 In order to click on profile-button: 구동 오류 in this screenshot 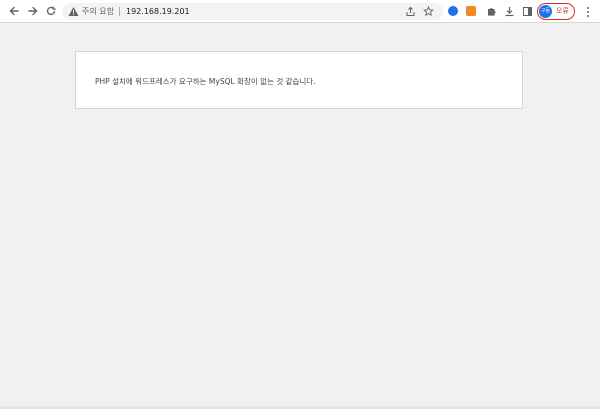, I will do `click(556, 11)`.